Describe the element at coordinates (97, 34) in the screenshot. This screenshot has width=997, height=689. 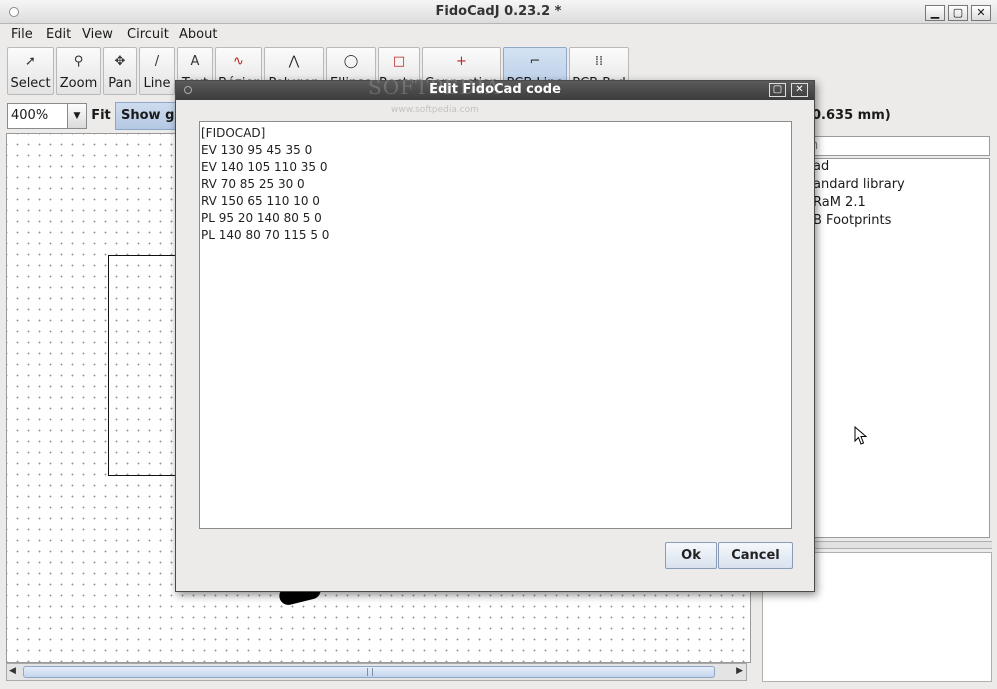
I see `menu-view: View` at that location.